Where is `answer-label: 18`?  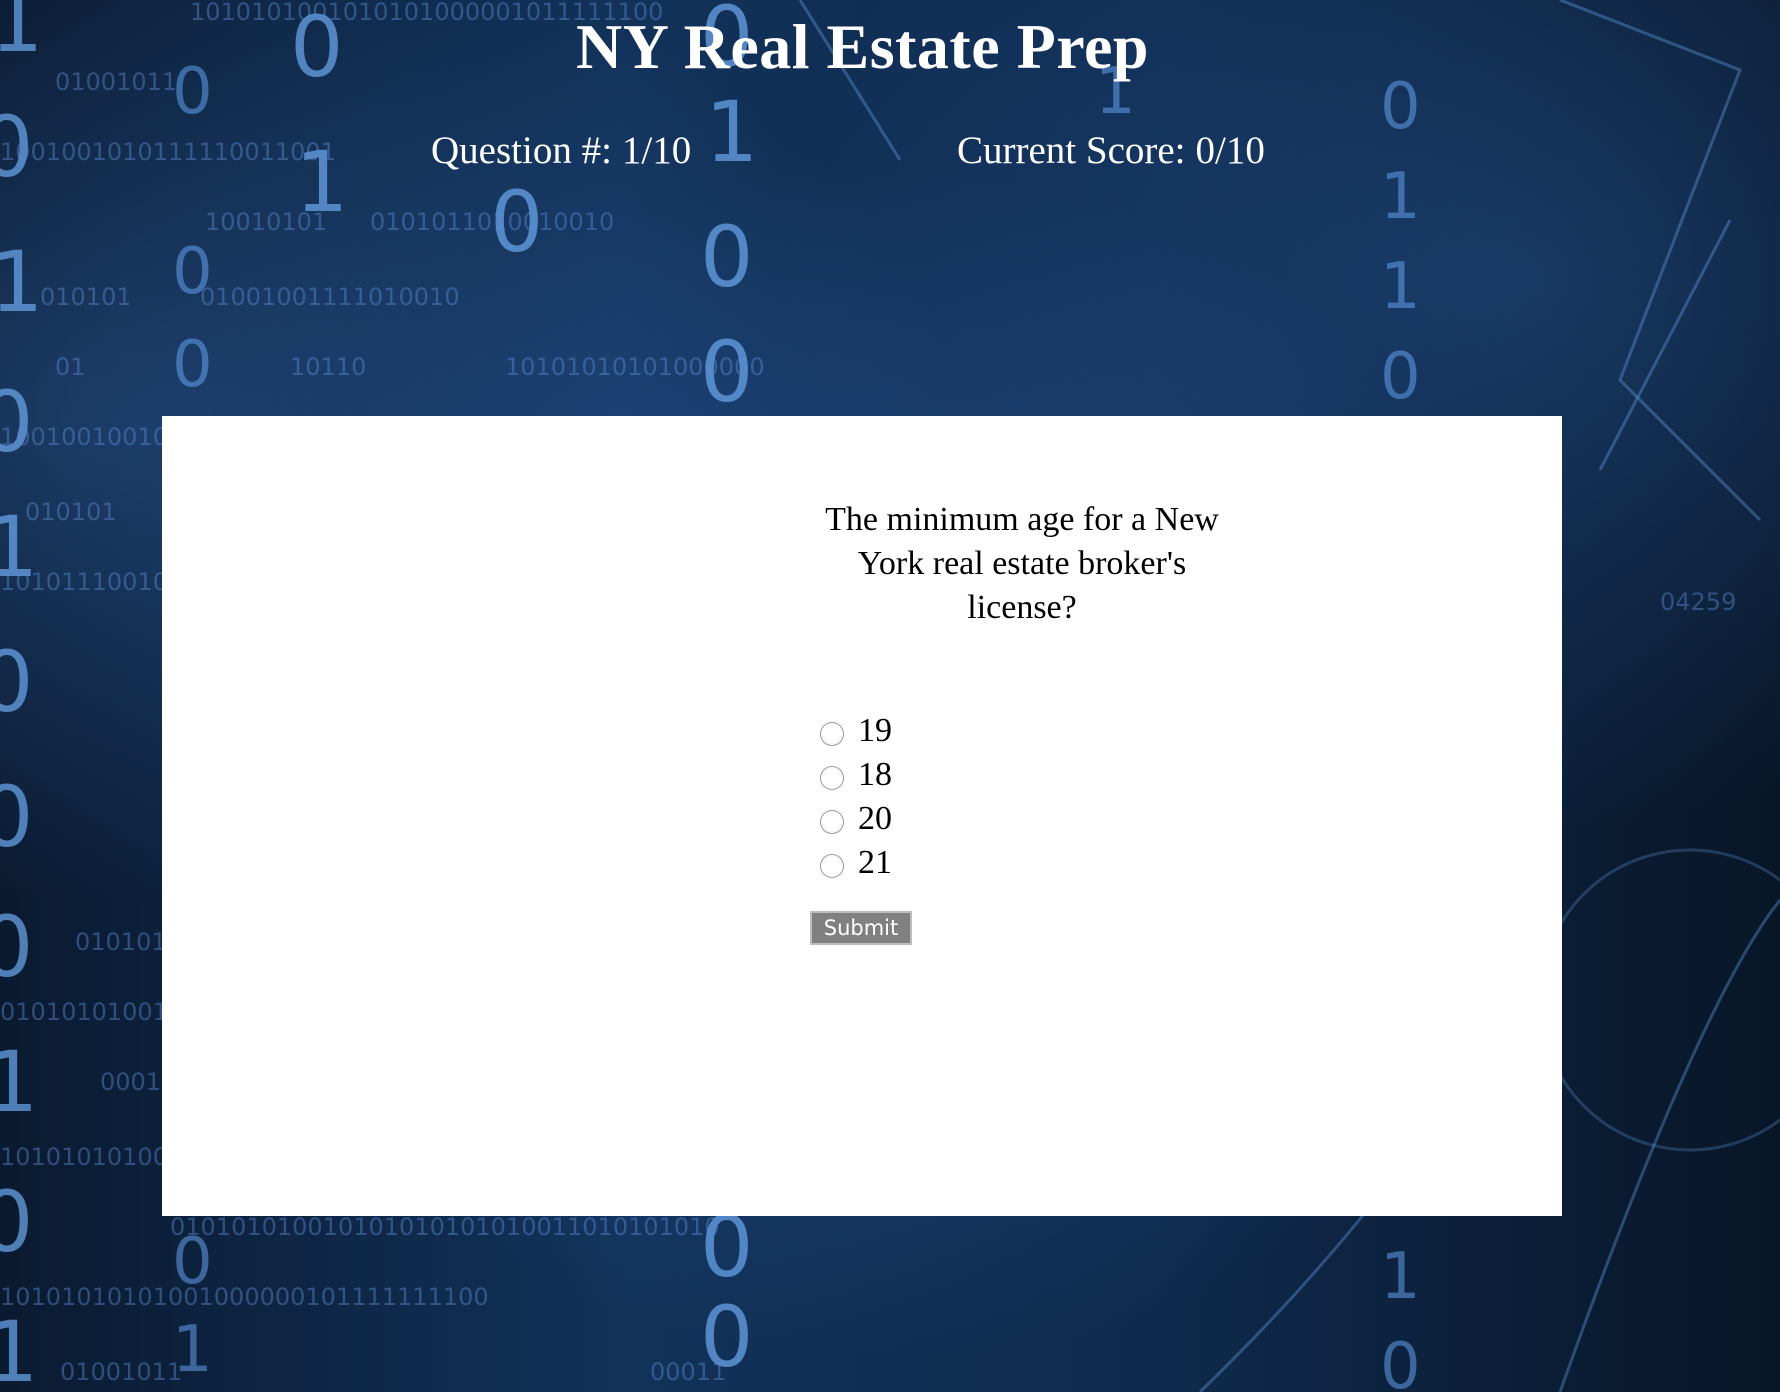
answer-label: 18 is located at coordinates (875, 774).